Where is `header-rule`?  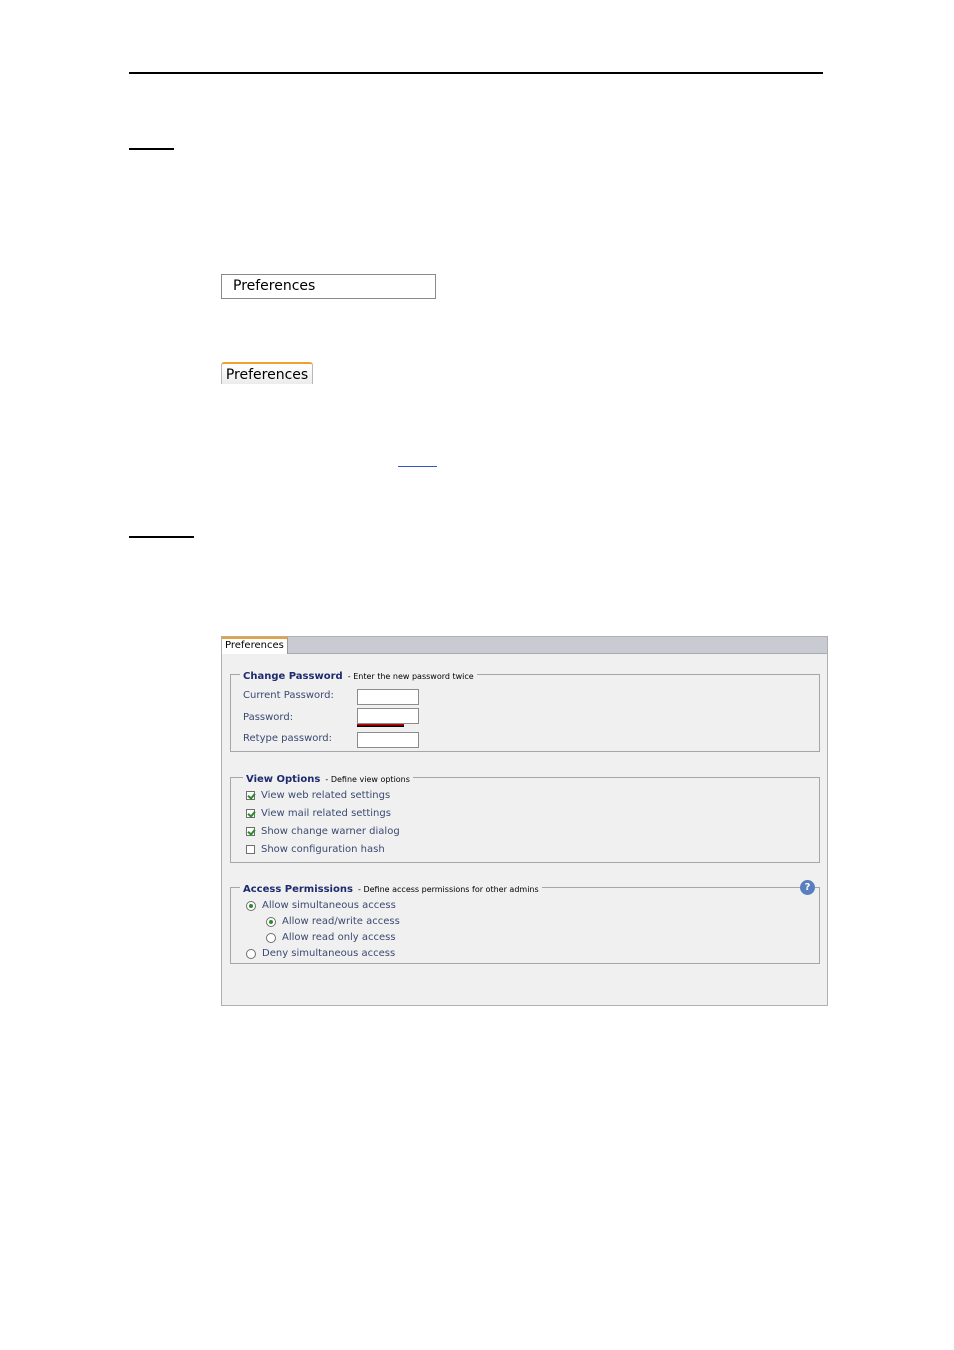
header-rule is located at coordinates (476, 73).